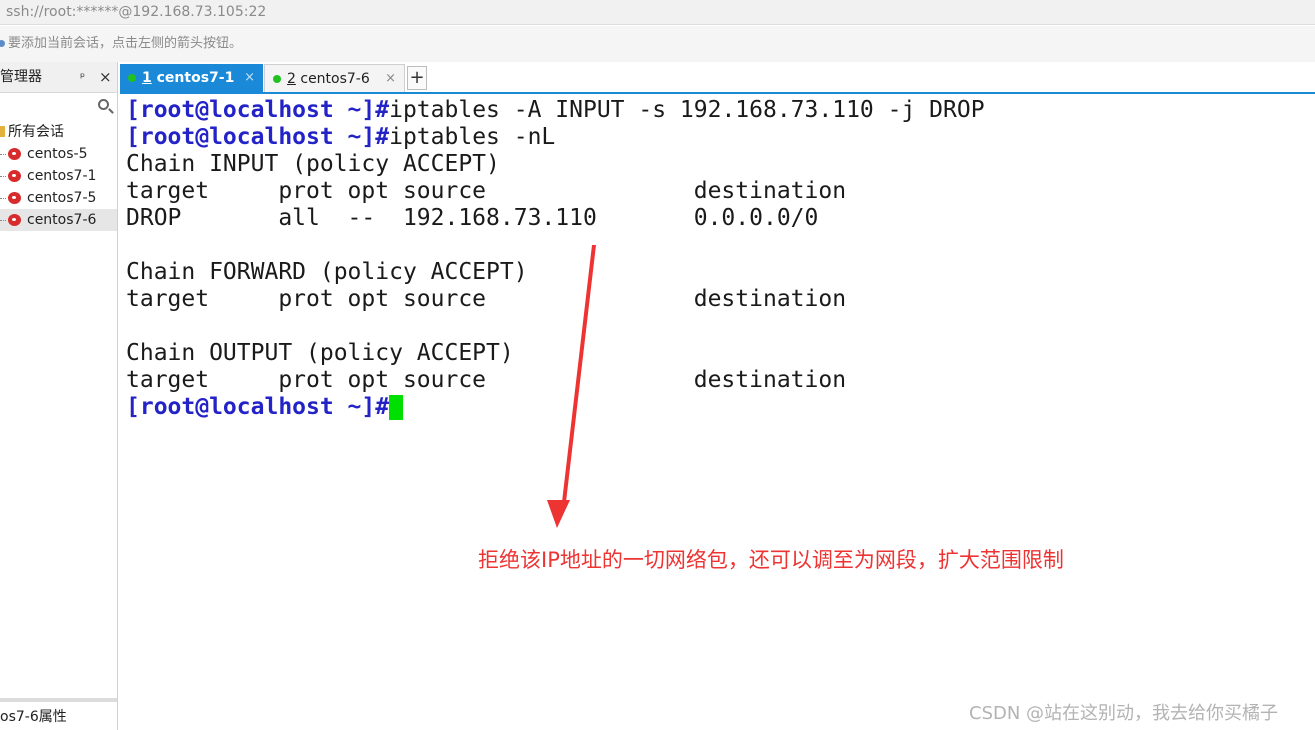  Describe the element at coordinates (313, 164) in the screenshot. I see `terminal-line: Chain INPUT (policy ACCEPT)` at that location.